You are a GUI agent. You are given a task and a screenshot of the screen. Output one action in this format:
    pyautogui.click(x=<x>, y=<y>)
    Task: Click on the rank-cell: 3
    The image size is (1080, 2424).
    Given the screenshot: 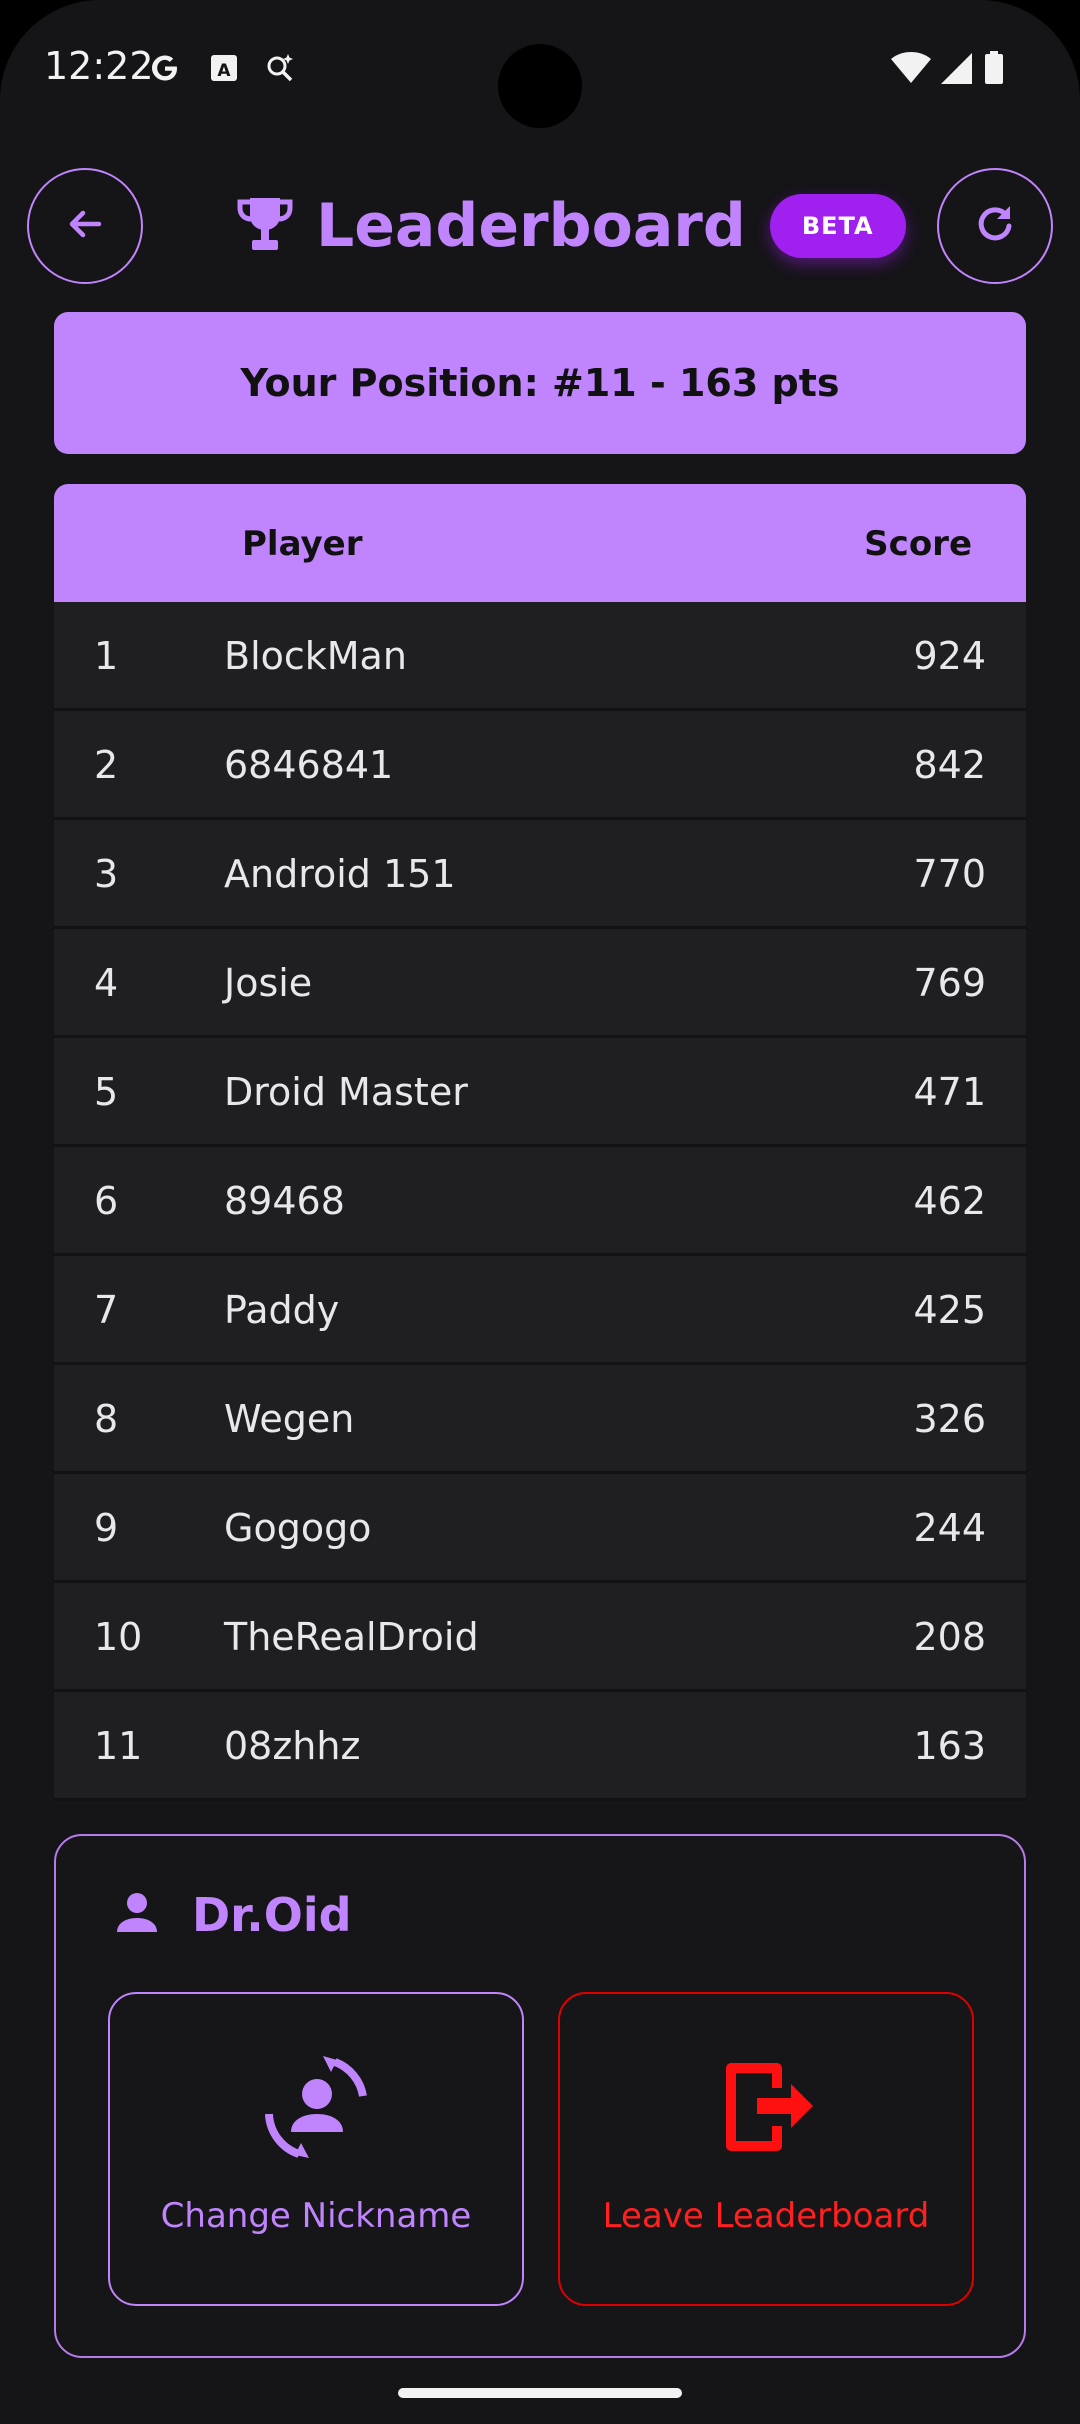 What is the action you would take?
    pyautogui.click(x=106, y=874)
    